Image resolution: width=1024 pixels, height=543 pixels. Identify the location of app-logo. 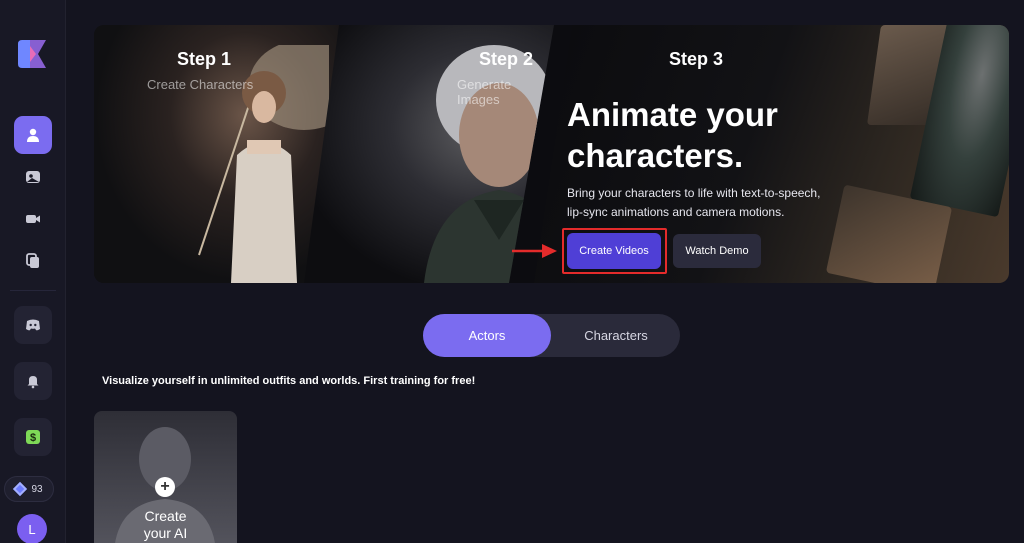
(32, 54).